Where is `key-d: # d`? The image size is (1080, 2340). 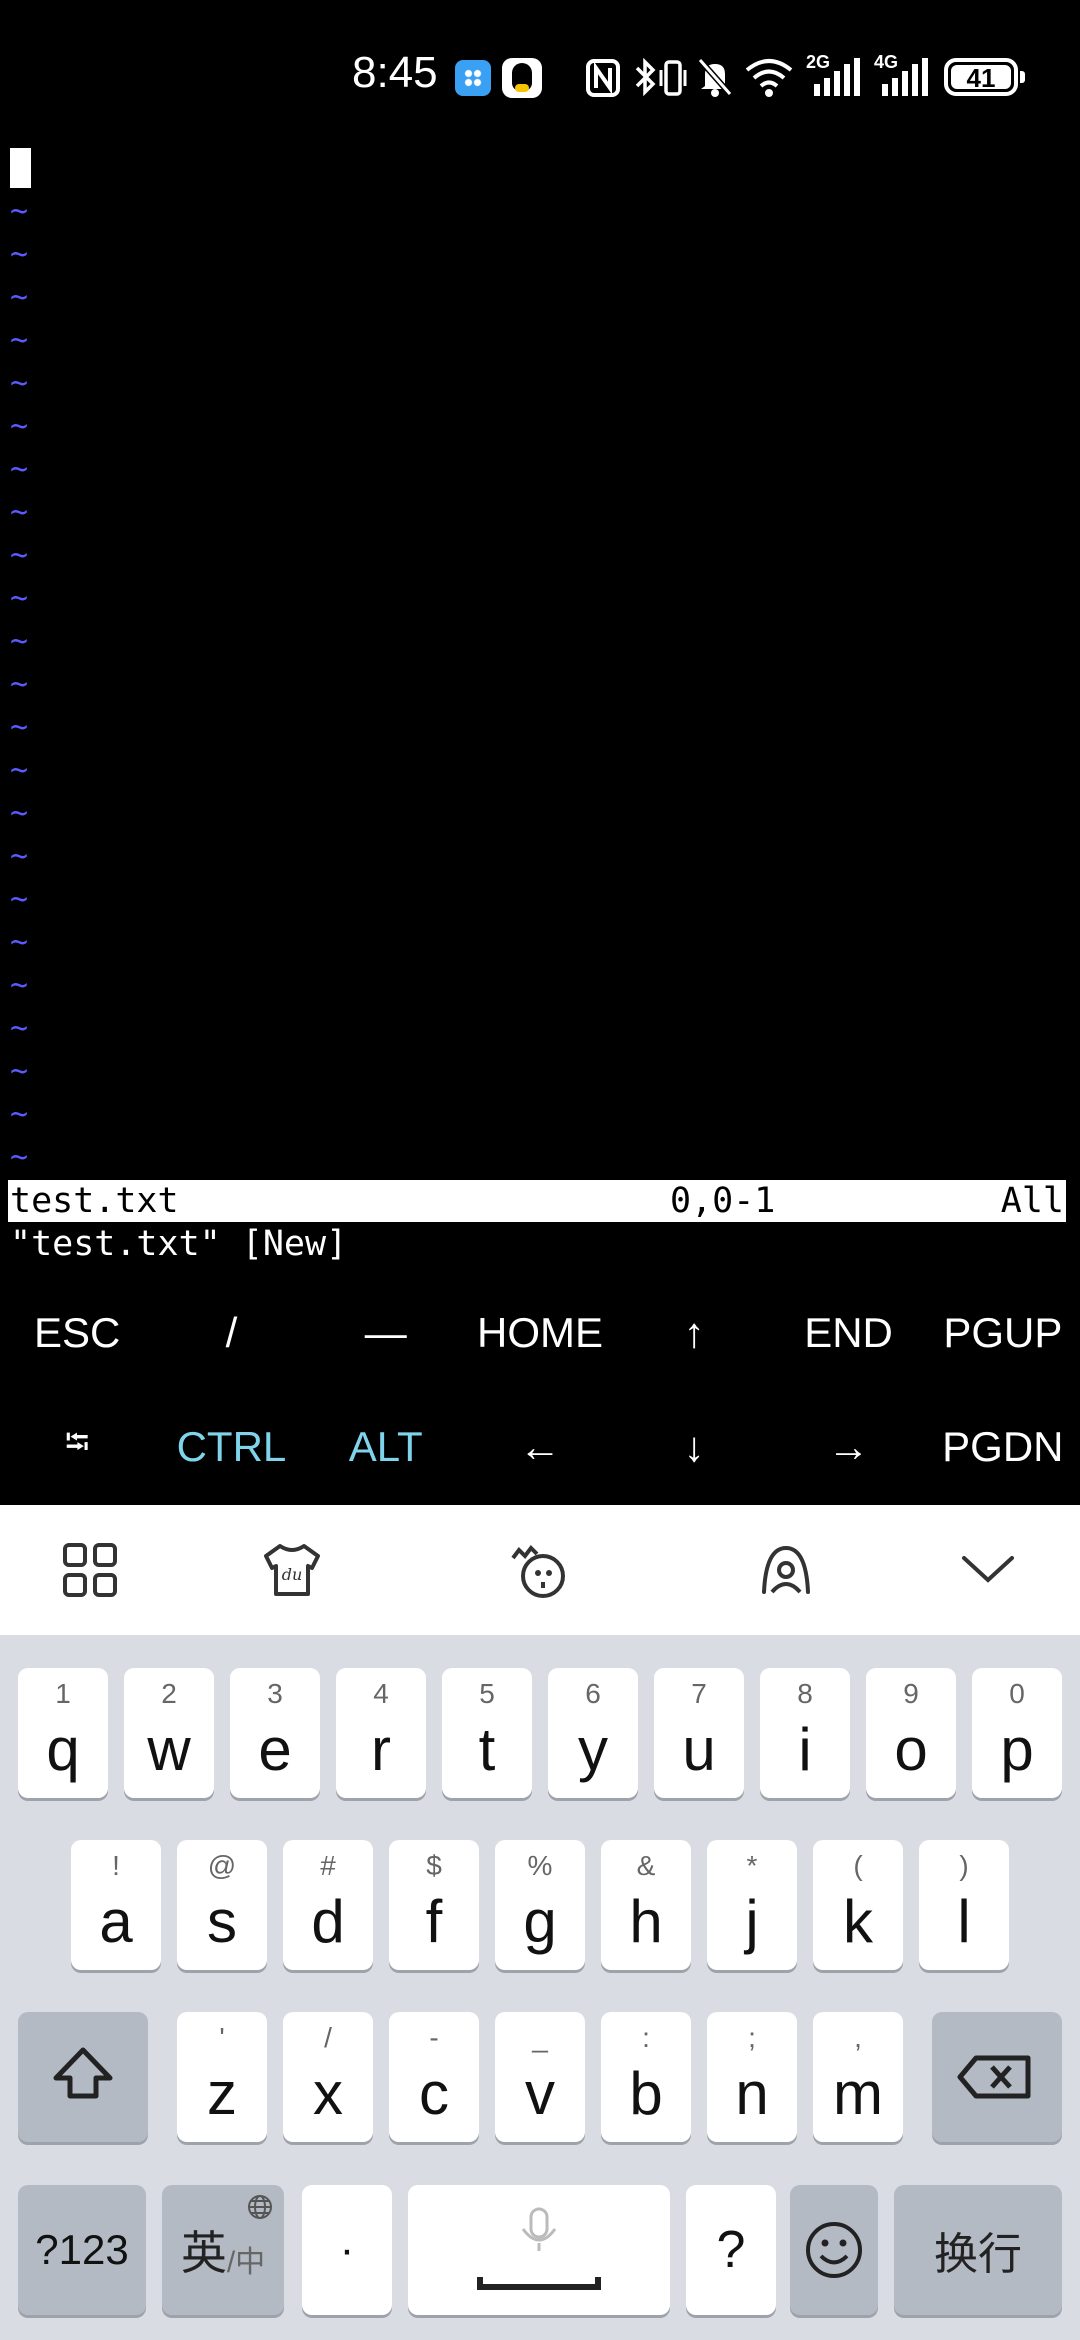 key-d: # d is located at coordinates (328, 1905).